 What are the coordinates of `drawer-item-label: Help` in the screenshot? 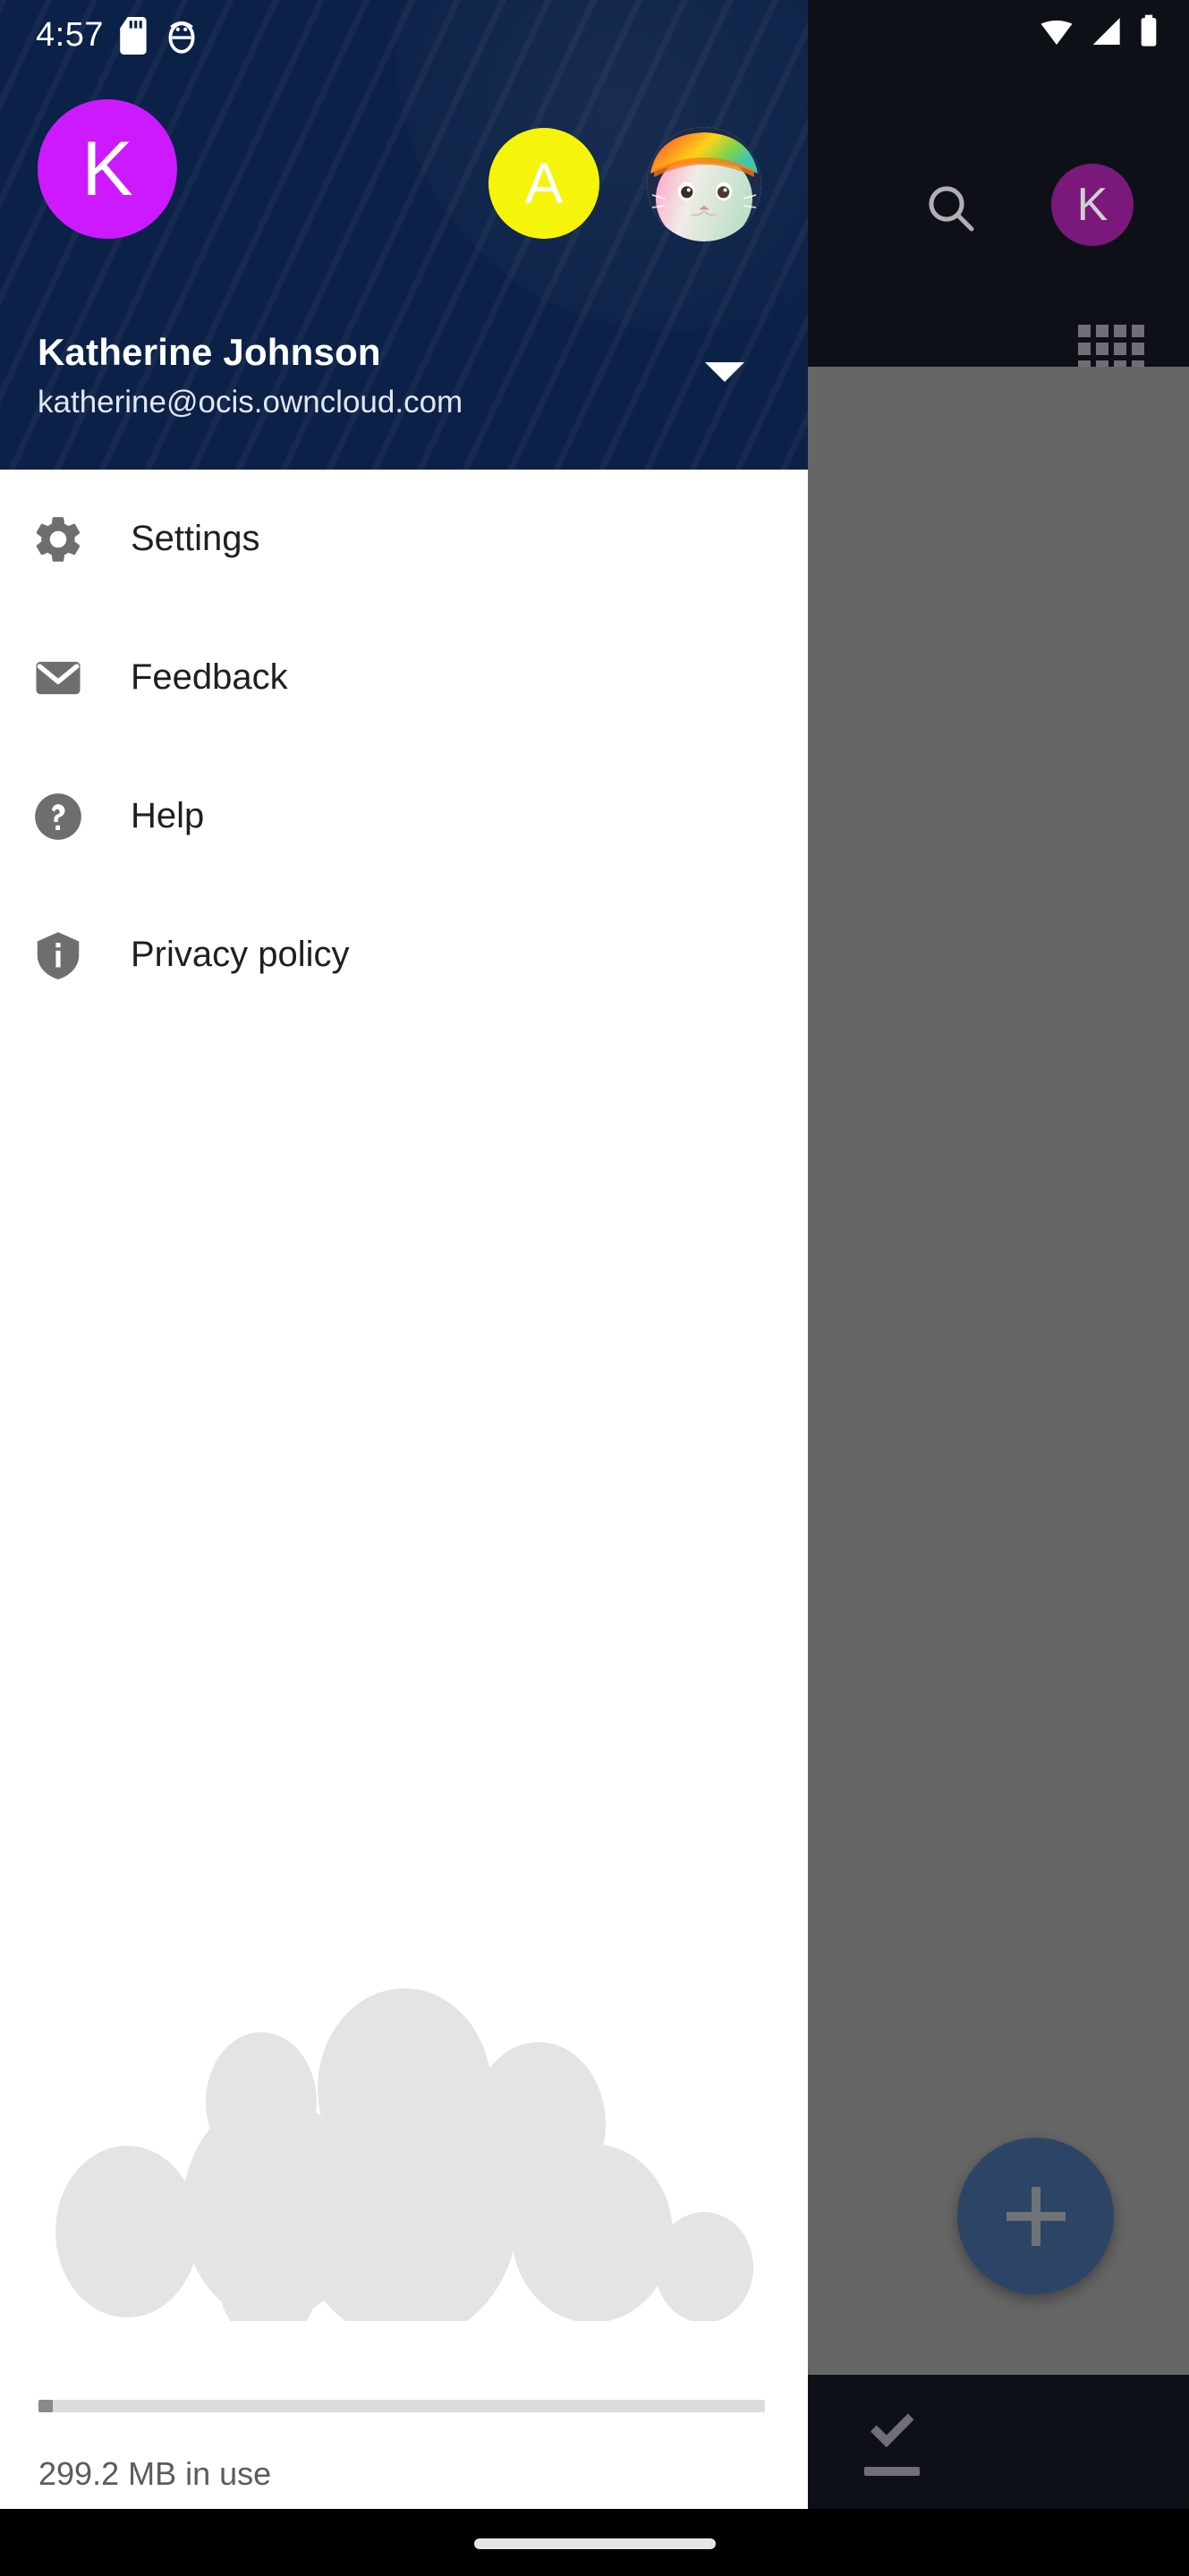 It's located at (168, 815).